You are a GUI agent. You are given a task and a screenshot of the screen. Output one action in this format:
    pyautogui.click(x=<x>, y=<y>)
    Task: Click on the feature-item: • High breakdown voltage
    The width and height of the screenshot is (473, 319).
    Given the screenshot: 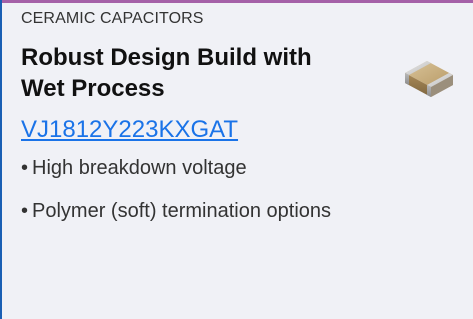 What is the action you would take?
    pyautogui.click(x=134, y=168)
    